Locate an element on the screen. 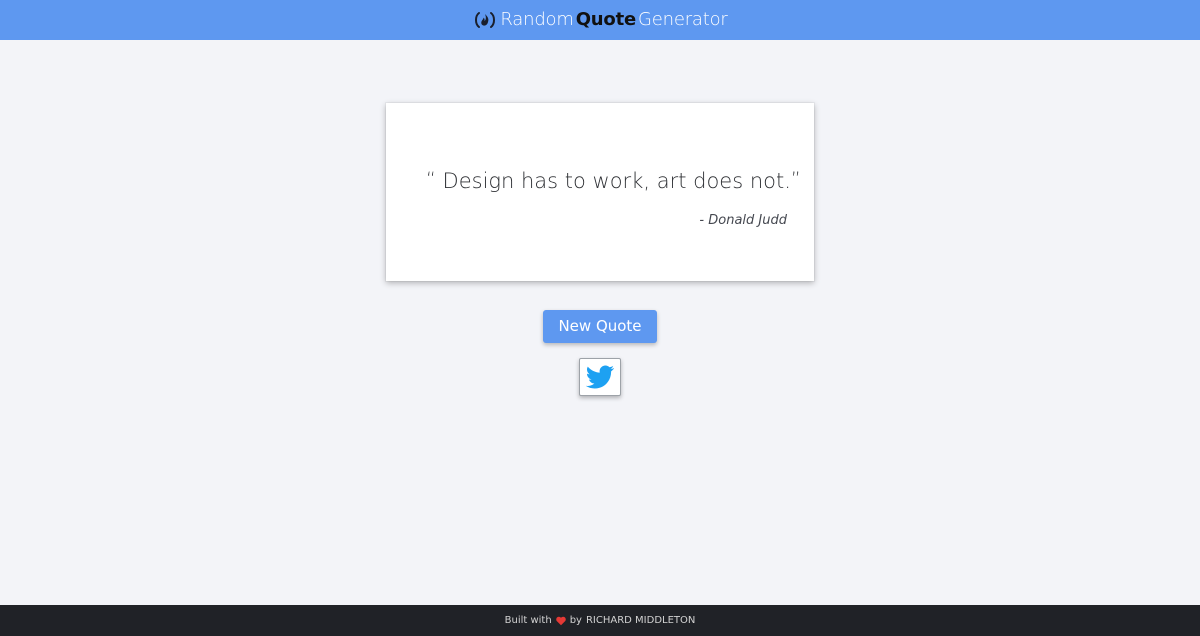 This screenshot has width=1200, height=636. heart-icon is located at coordinates (560, 621).